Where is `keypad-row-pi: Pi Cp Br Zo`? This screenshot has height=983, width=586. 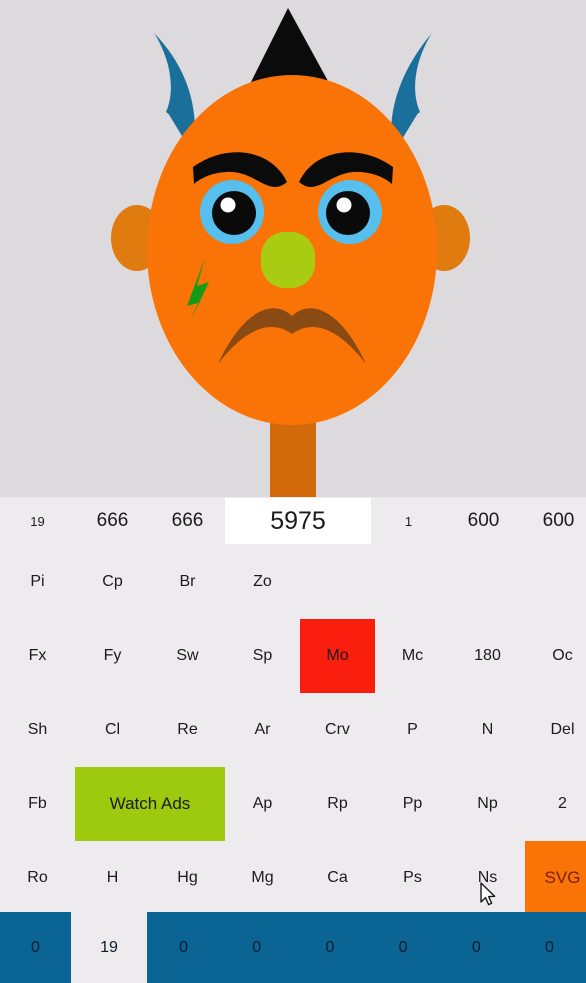
keypad-row-pi: Pi Cp Br Zo is located at coordinates (293, 582).